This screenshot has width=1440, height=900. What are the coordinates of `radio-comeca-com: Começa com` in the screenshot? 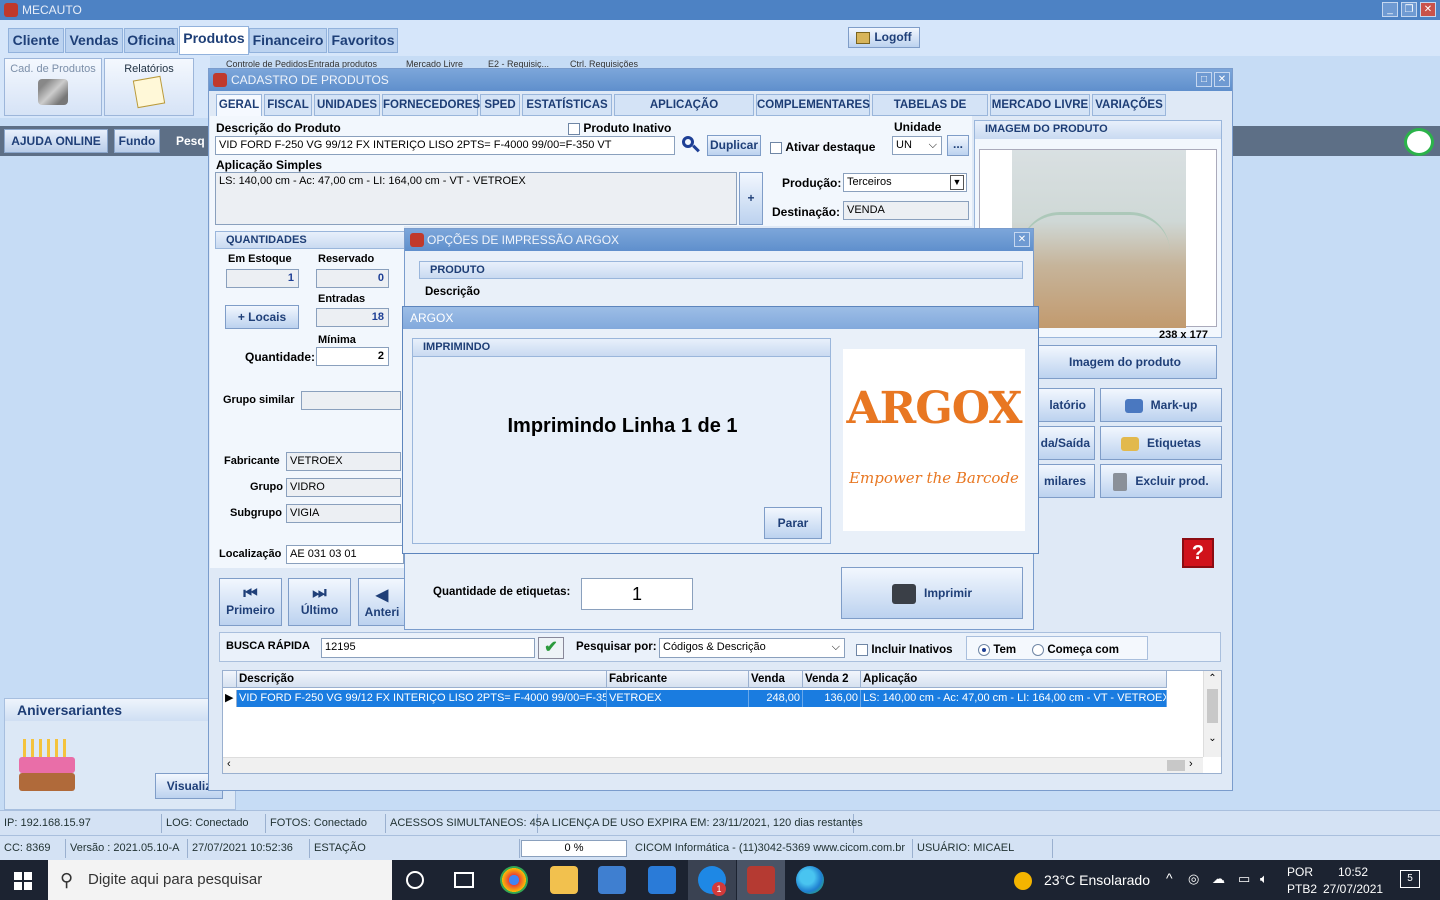 It's located at (1075, 649).